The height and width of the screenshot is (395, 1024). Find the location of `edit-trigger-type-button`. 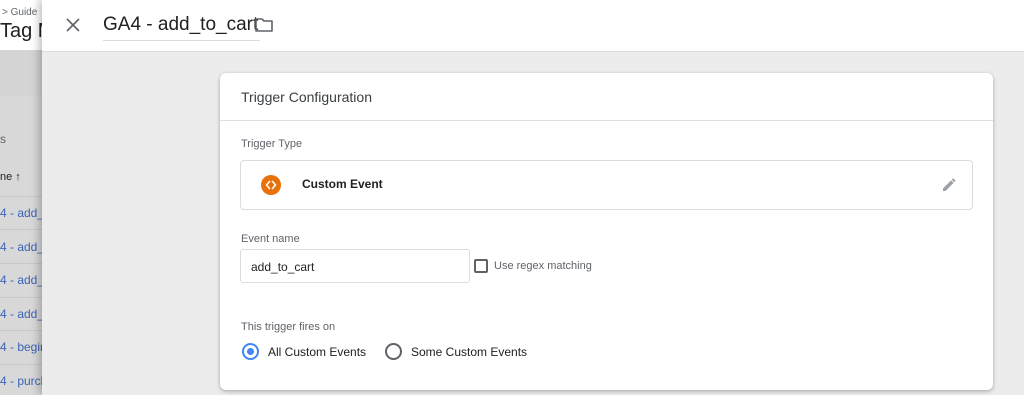

edit-trigger-type-button is located at coordinates (949, 185).